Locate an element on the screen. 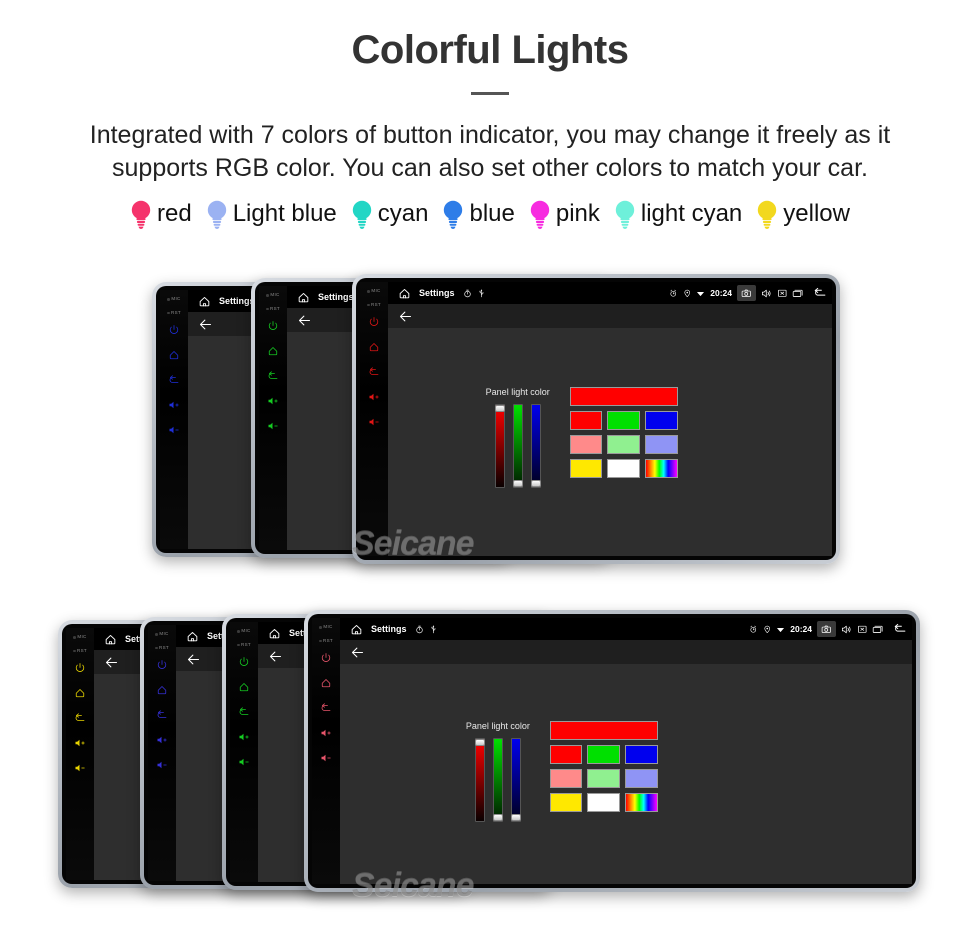 The image size is (980, 940). button-rail: MIC RST is located at coordinates (174, 419).